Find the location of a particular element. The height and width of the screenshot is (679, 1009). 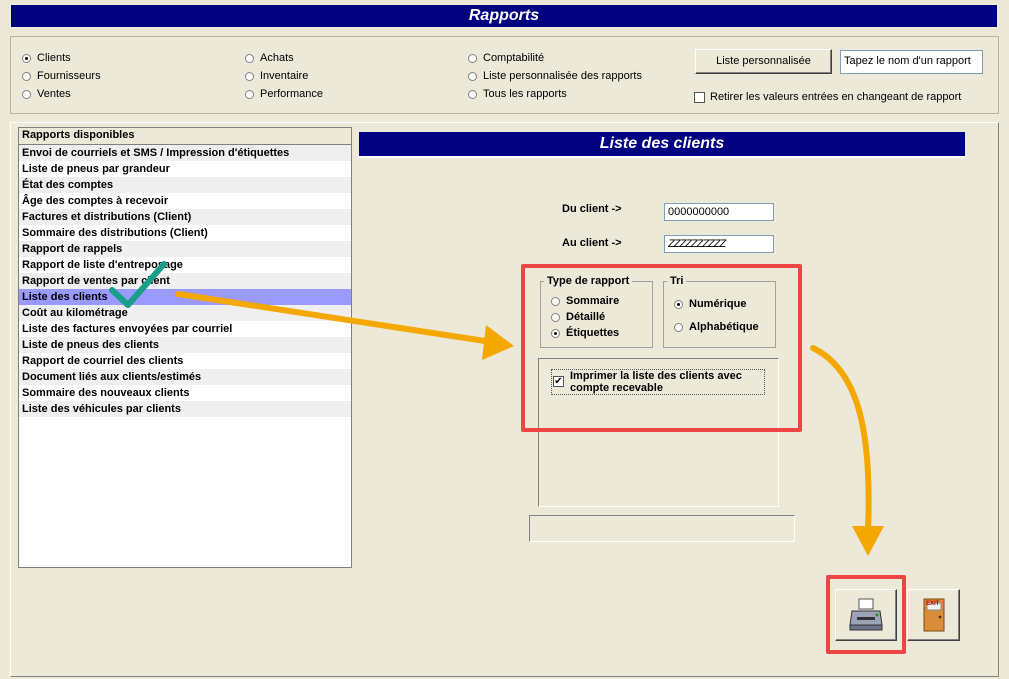

checkmark-icon is located at coordinates (138, 284).